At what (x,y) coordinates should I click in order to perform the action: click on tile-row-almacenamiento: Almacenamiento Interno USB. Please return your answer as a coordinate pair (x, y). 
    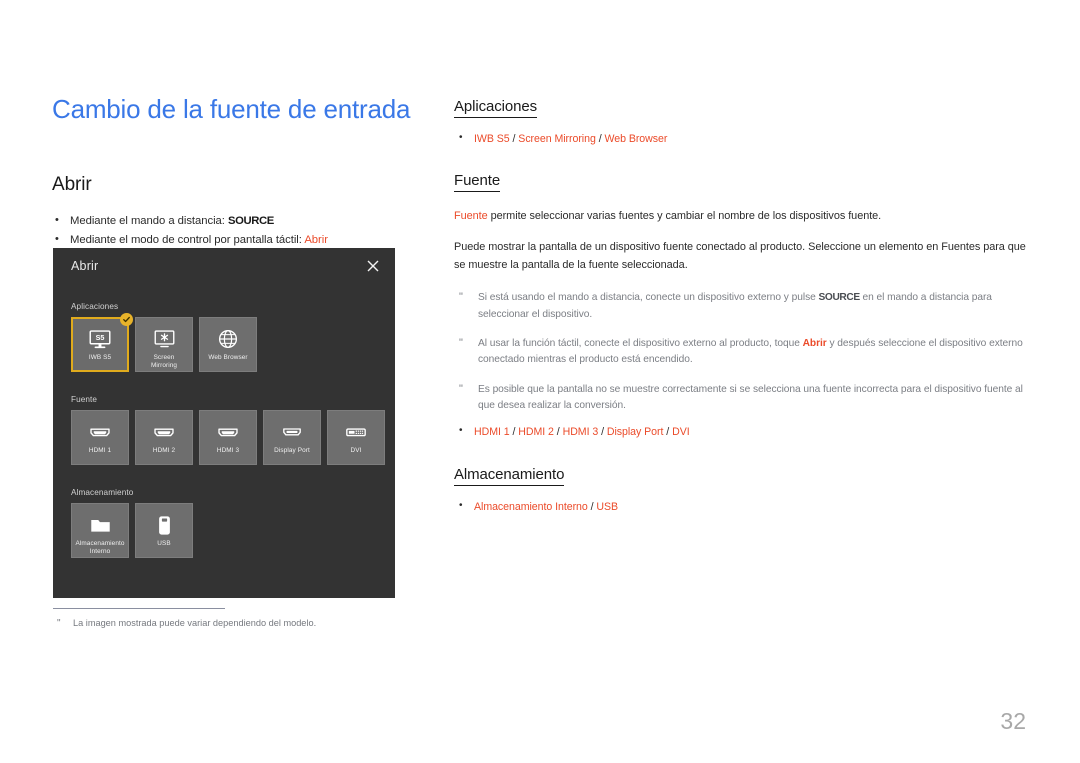
    Looking at the image, I should click on (224, 530).